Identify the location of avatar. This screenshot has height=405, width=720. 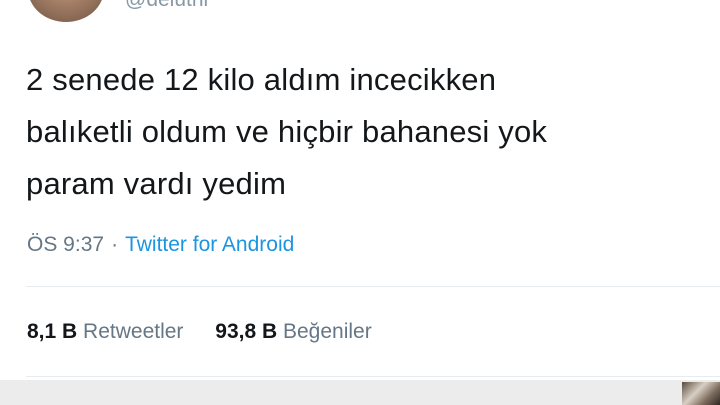
(66, 11).